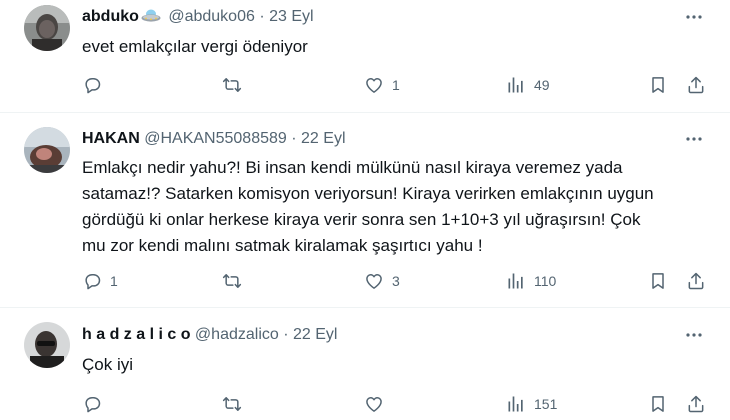 The image size is (730, 420). What do you see at coordinates (108, 364) in the screenshot?
I see `tweet-text: Çok iyi` at bounding box center [108, 364].